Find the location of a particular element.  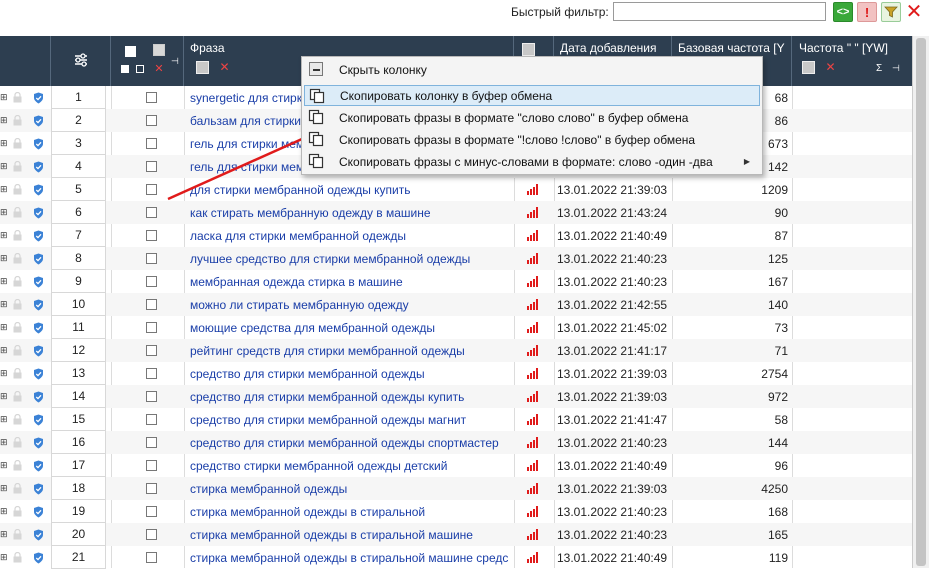

code-button: <> is located at coordinates (843, 12).